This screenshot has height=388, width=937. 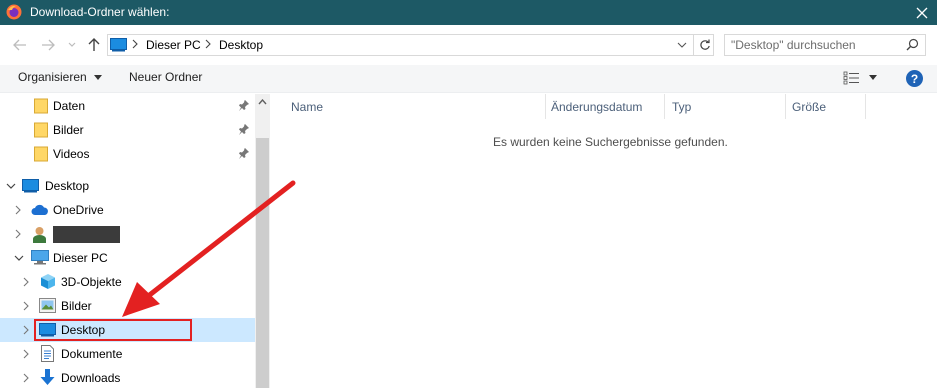 What do you see at coordinates (78, 210) in the screenshot?
I see `nav-item-label: OneDrive` at bounding box center [78, 210].